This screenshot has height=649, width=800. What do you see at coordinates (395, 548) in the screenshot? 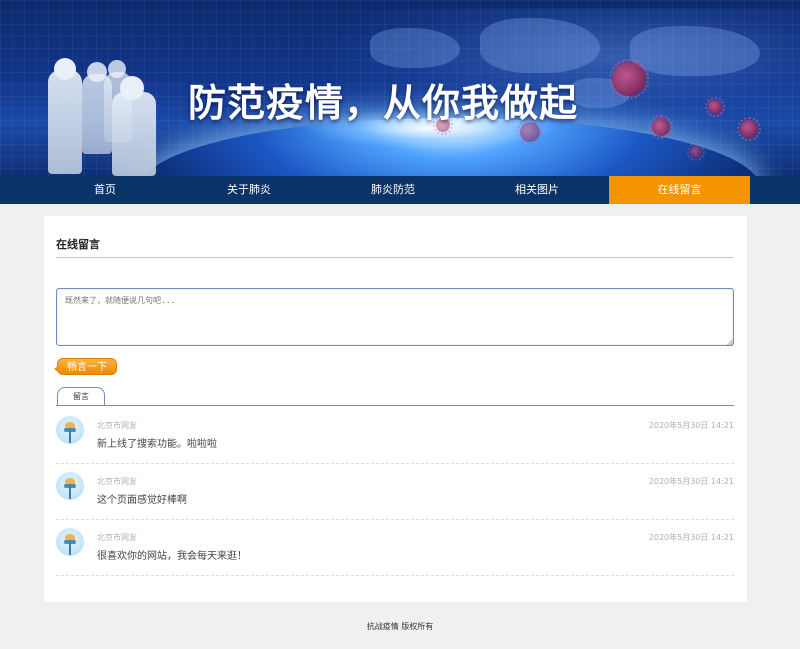
I see `comment-item: 北京市网友 2020年5月30日 14:21 很喜欢你的网站，我会每天来逛！` at bounding box center [395, 548].